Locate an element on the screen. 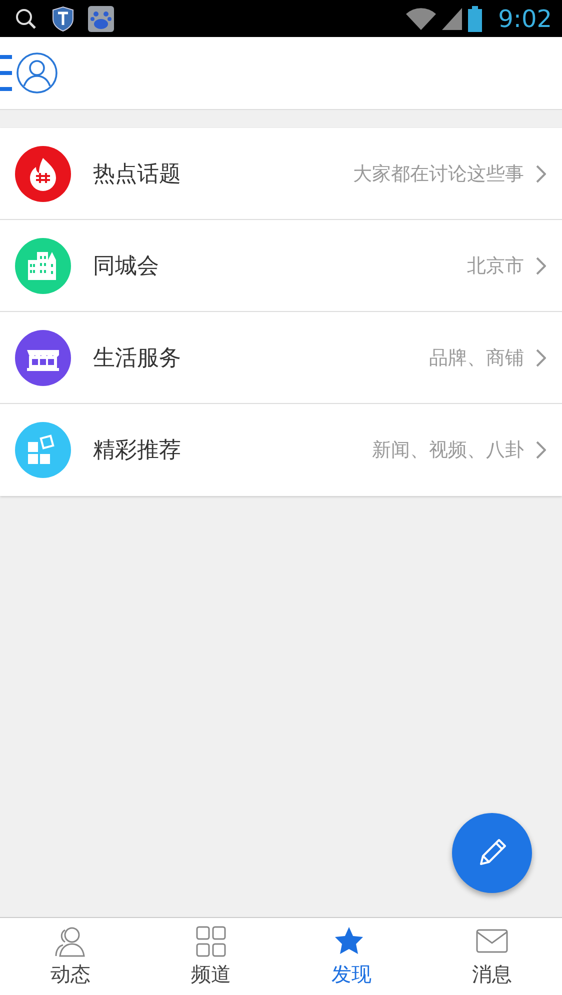 This screenshot has height=995, width=562. nav-tab: 动态 is located at coordinates (70, 956).